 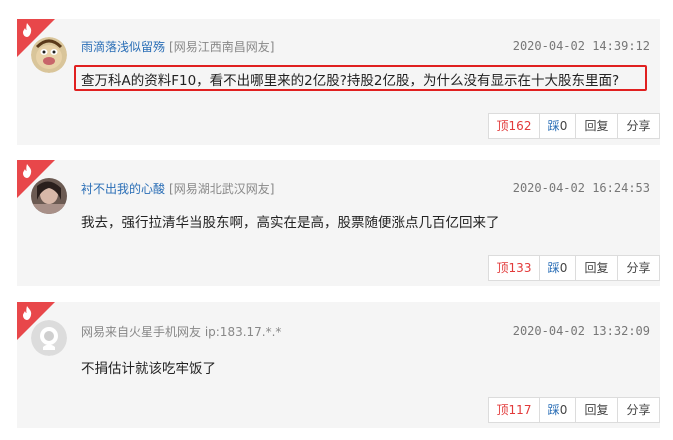 What do you see at coordinates (581, 331) in the screenshot?
I see `comment-time: 2020-04-02 13:32:09` at bounding box center [581, 331].